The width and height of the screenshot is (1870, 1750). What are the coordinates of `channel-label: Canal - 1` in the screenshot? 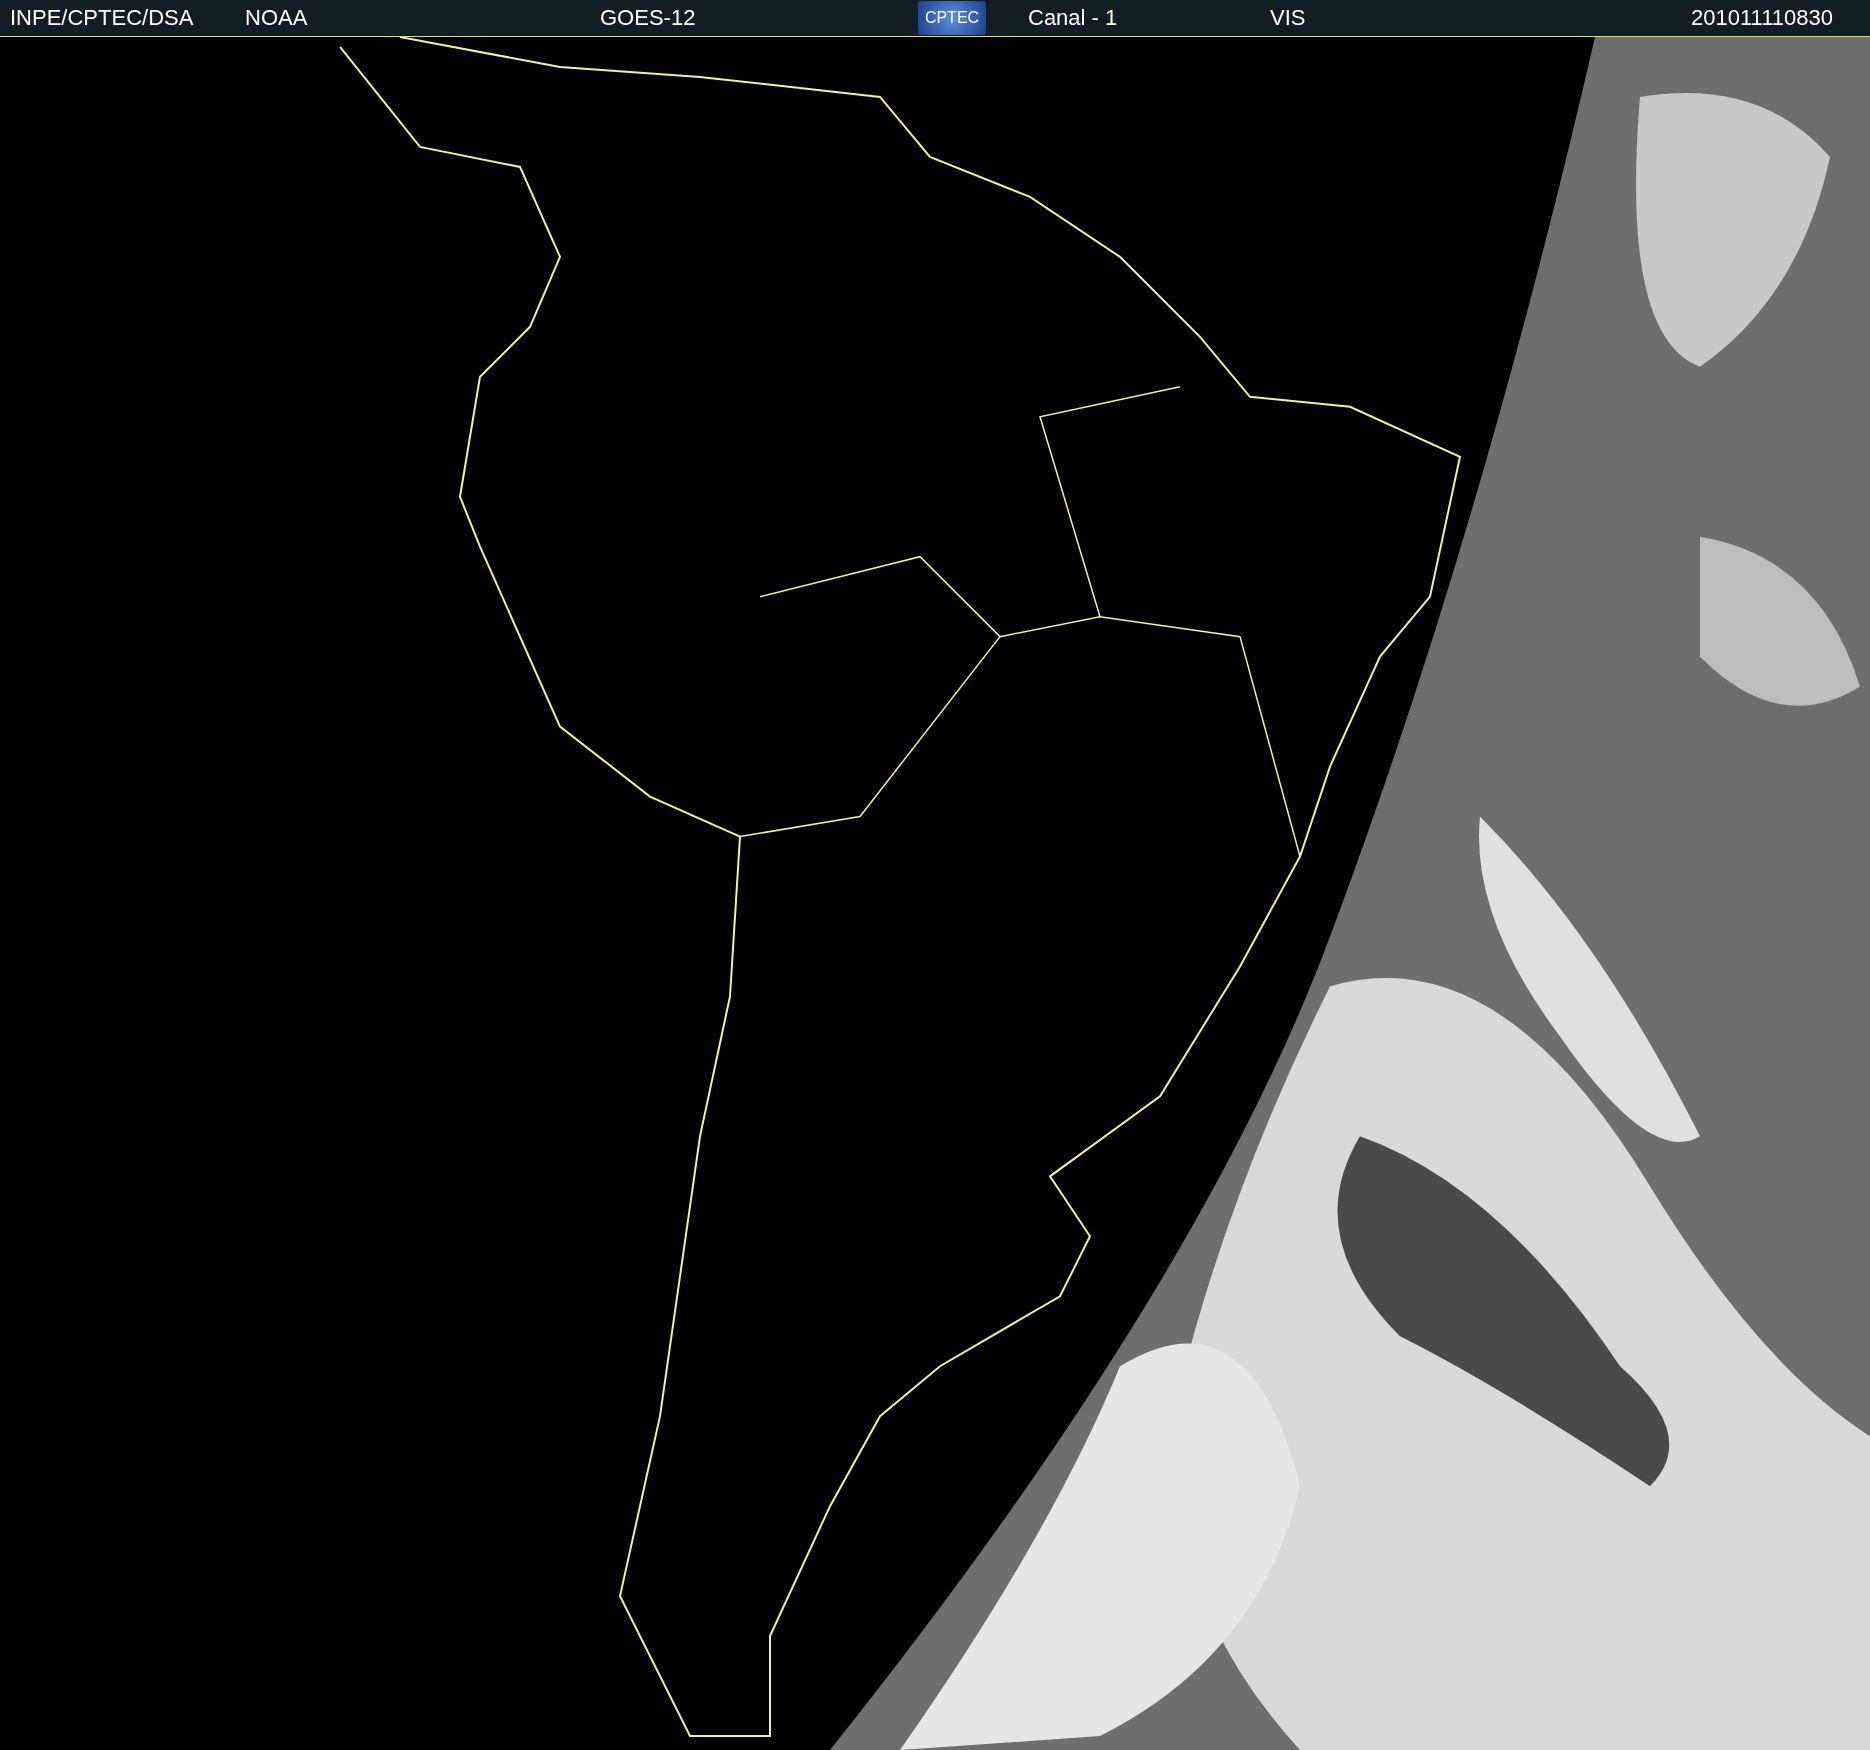 It's located at (1073, 18).